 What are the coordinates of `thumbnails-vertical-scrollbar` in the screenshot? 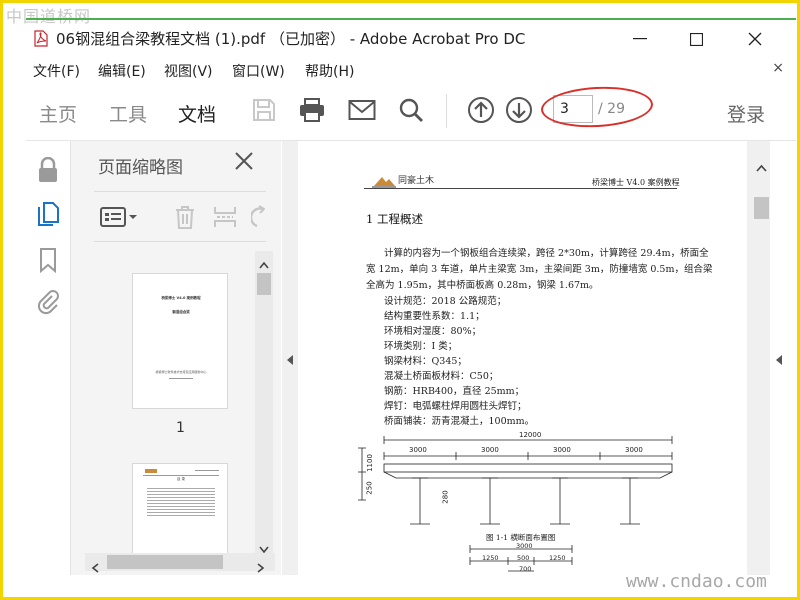 It's located at (264, 402).